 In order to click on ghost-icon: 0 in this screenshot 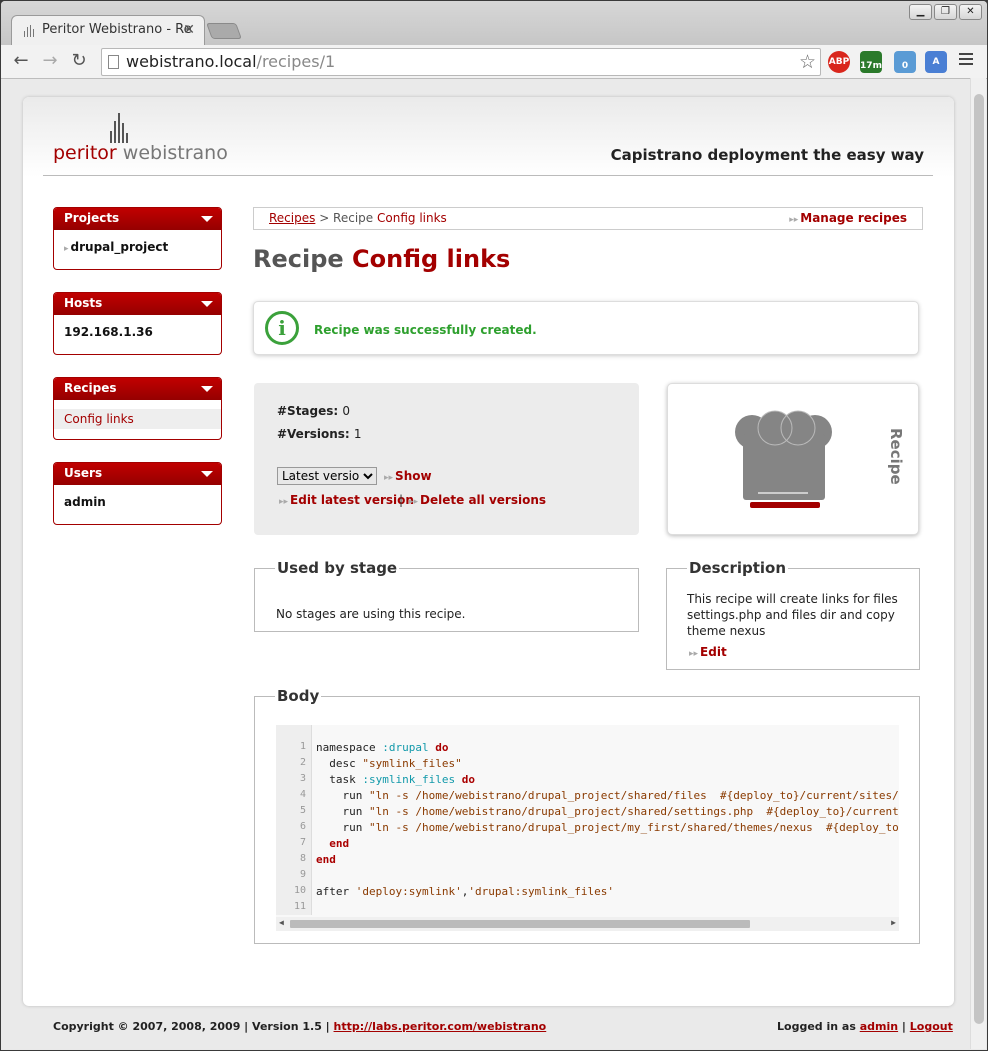, I will do `click(905, 62)`.